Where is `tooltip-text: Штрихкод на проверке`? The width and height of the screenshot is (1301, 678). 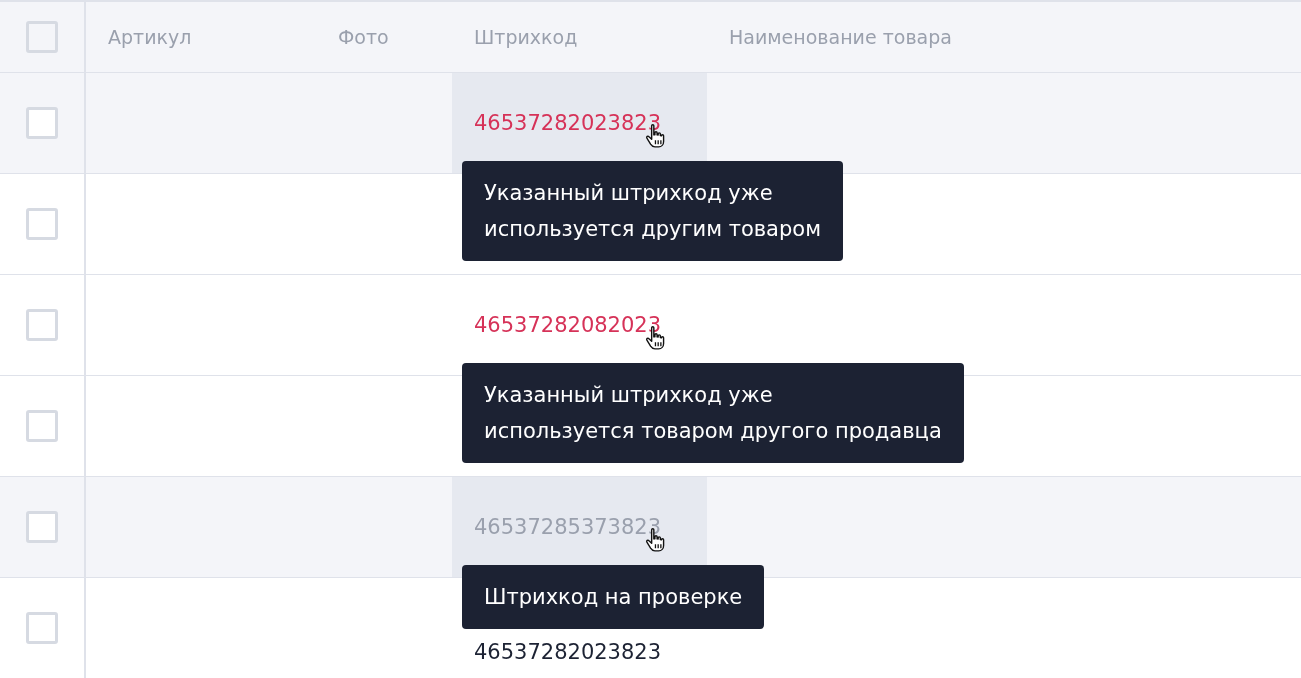
tooltip-text: Штрихкод на проверке is located at coordinates (613, 597).